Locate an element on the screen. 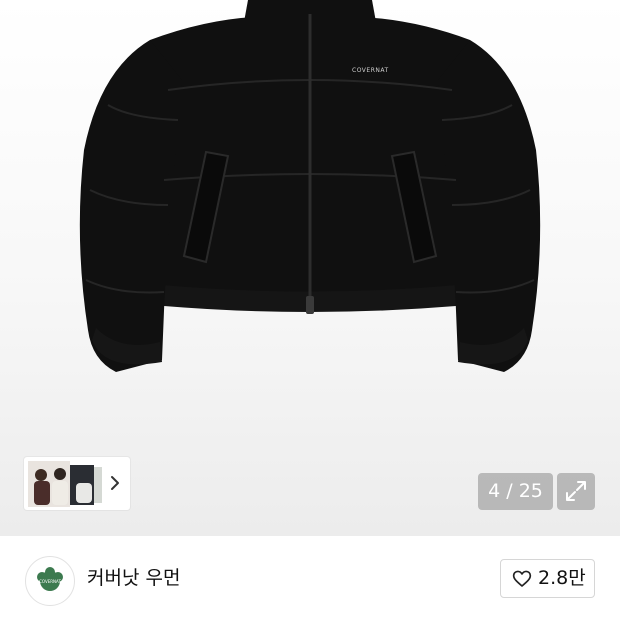 The image size is (620, 620). thumbnail-preview-button is located at coordinates (77, 483).